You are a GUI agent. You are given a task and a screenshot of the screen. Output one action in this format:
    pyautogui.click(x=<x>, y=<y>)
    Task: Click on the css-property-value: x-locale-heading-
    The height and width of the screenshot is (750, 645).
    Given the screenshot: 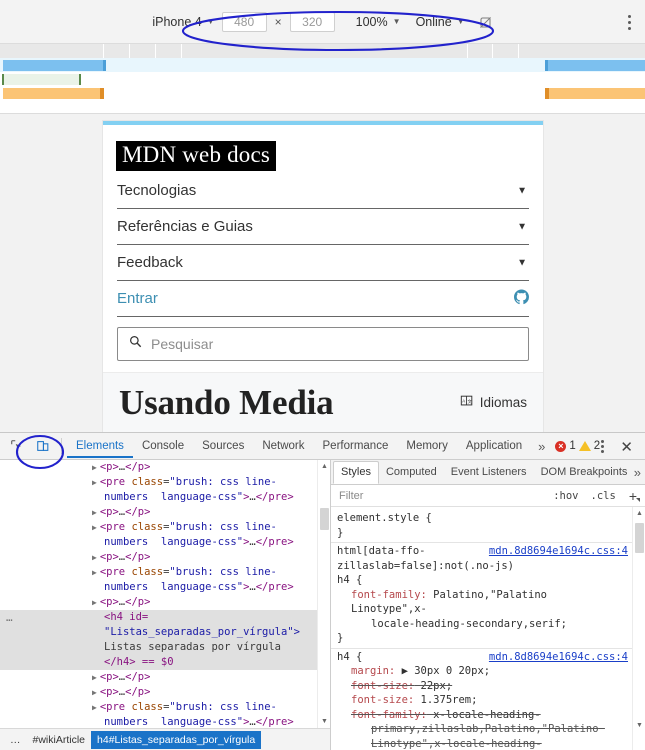 What is the action you would take?
    pyautogui.click(x=483, y=714)
    